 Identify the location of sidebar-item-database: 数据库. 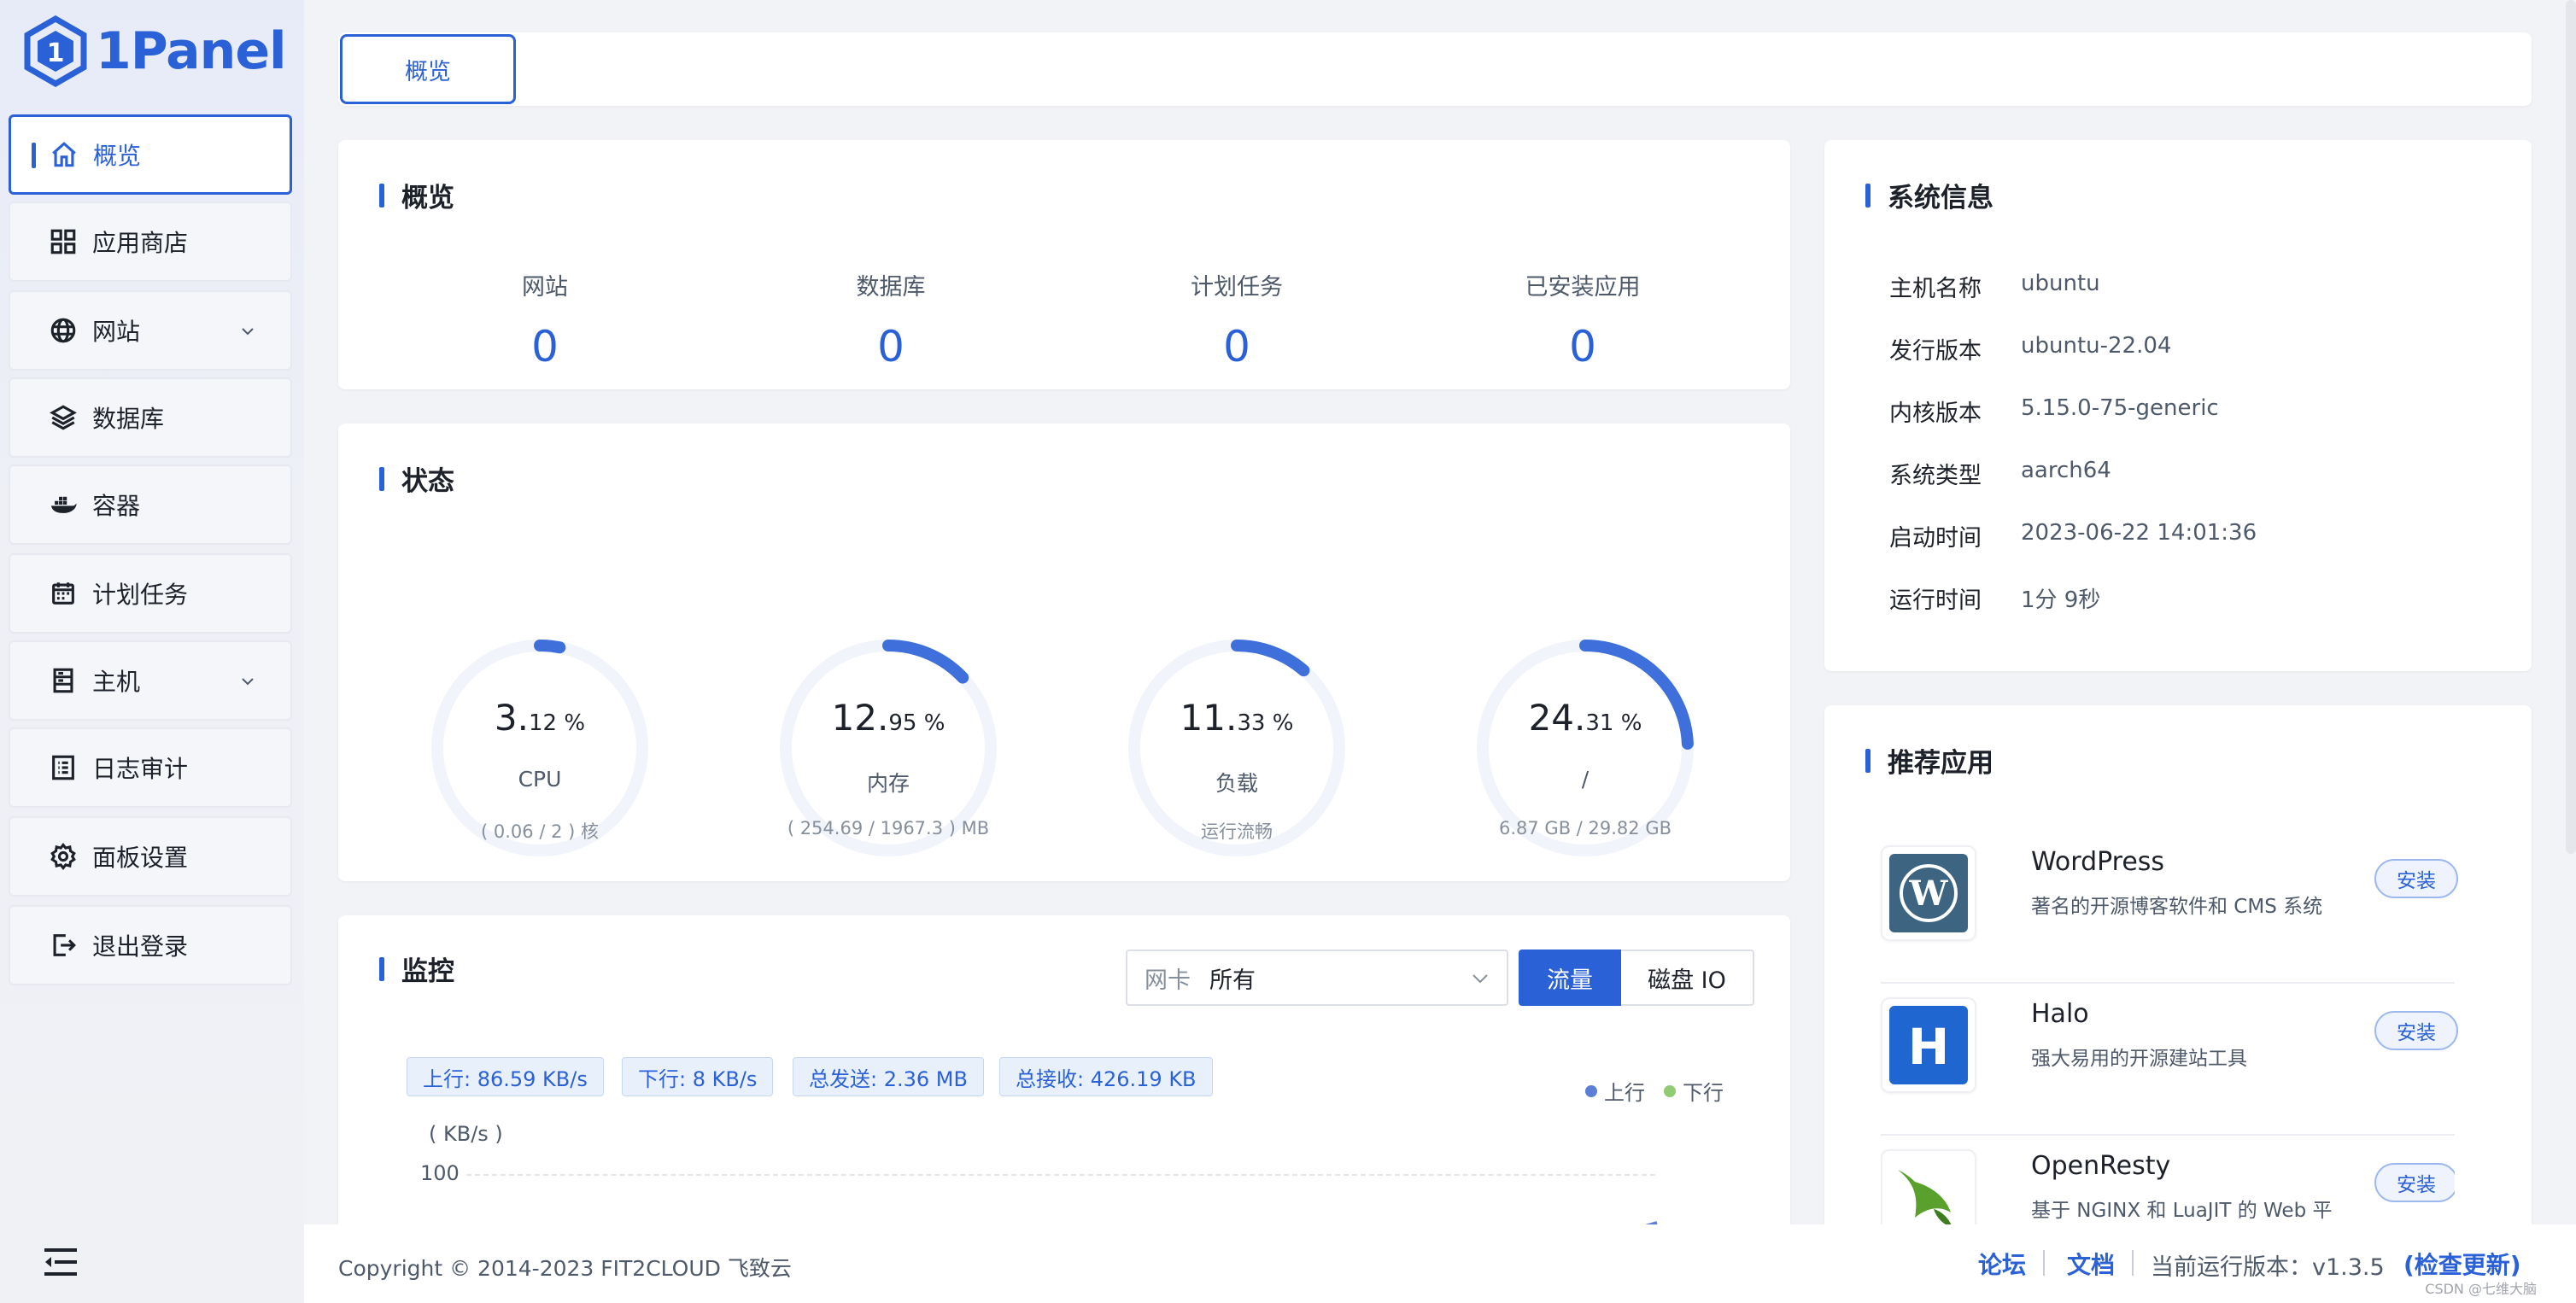
(150, 417).